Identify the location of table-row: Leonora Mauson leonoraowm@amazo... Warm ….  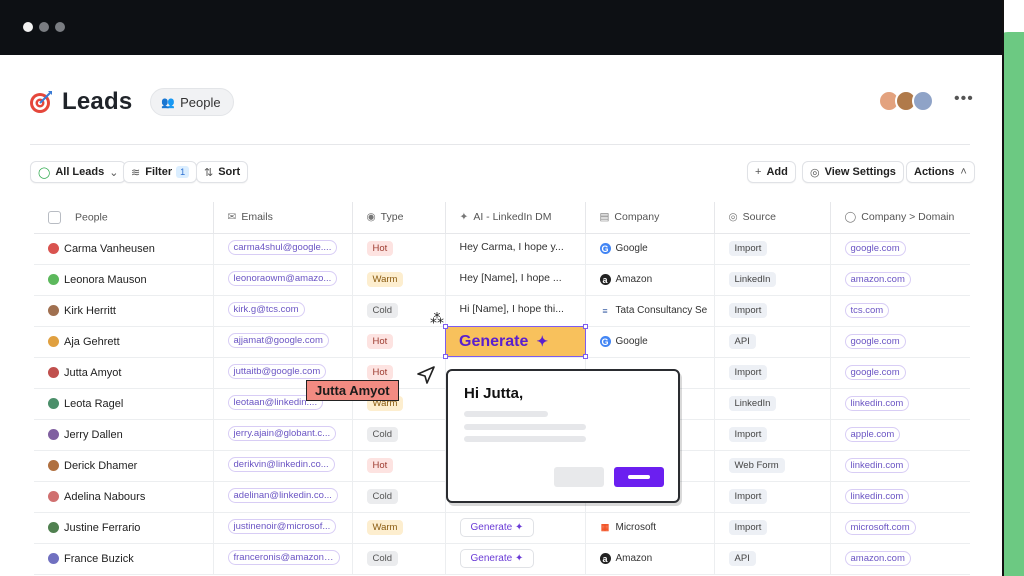
(502, 280).